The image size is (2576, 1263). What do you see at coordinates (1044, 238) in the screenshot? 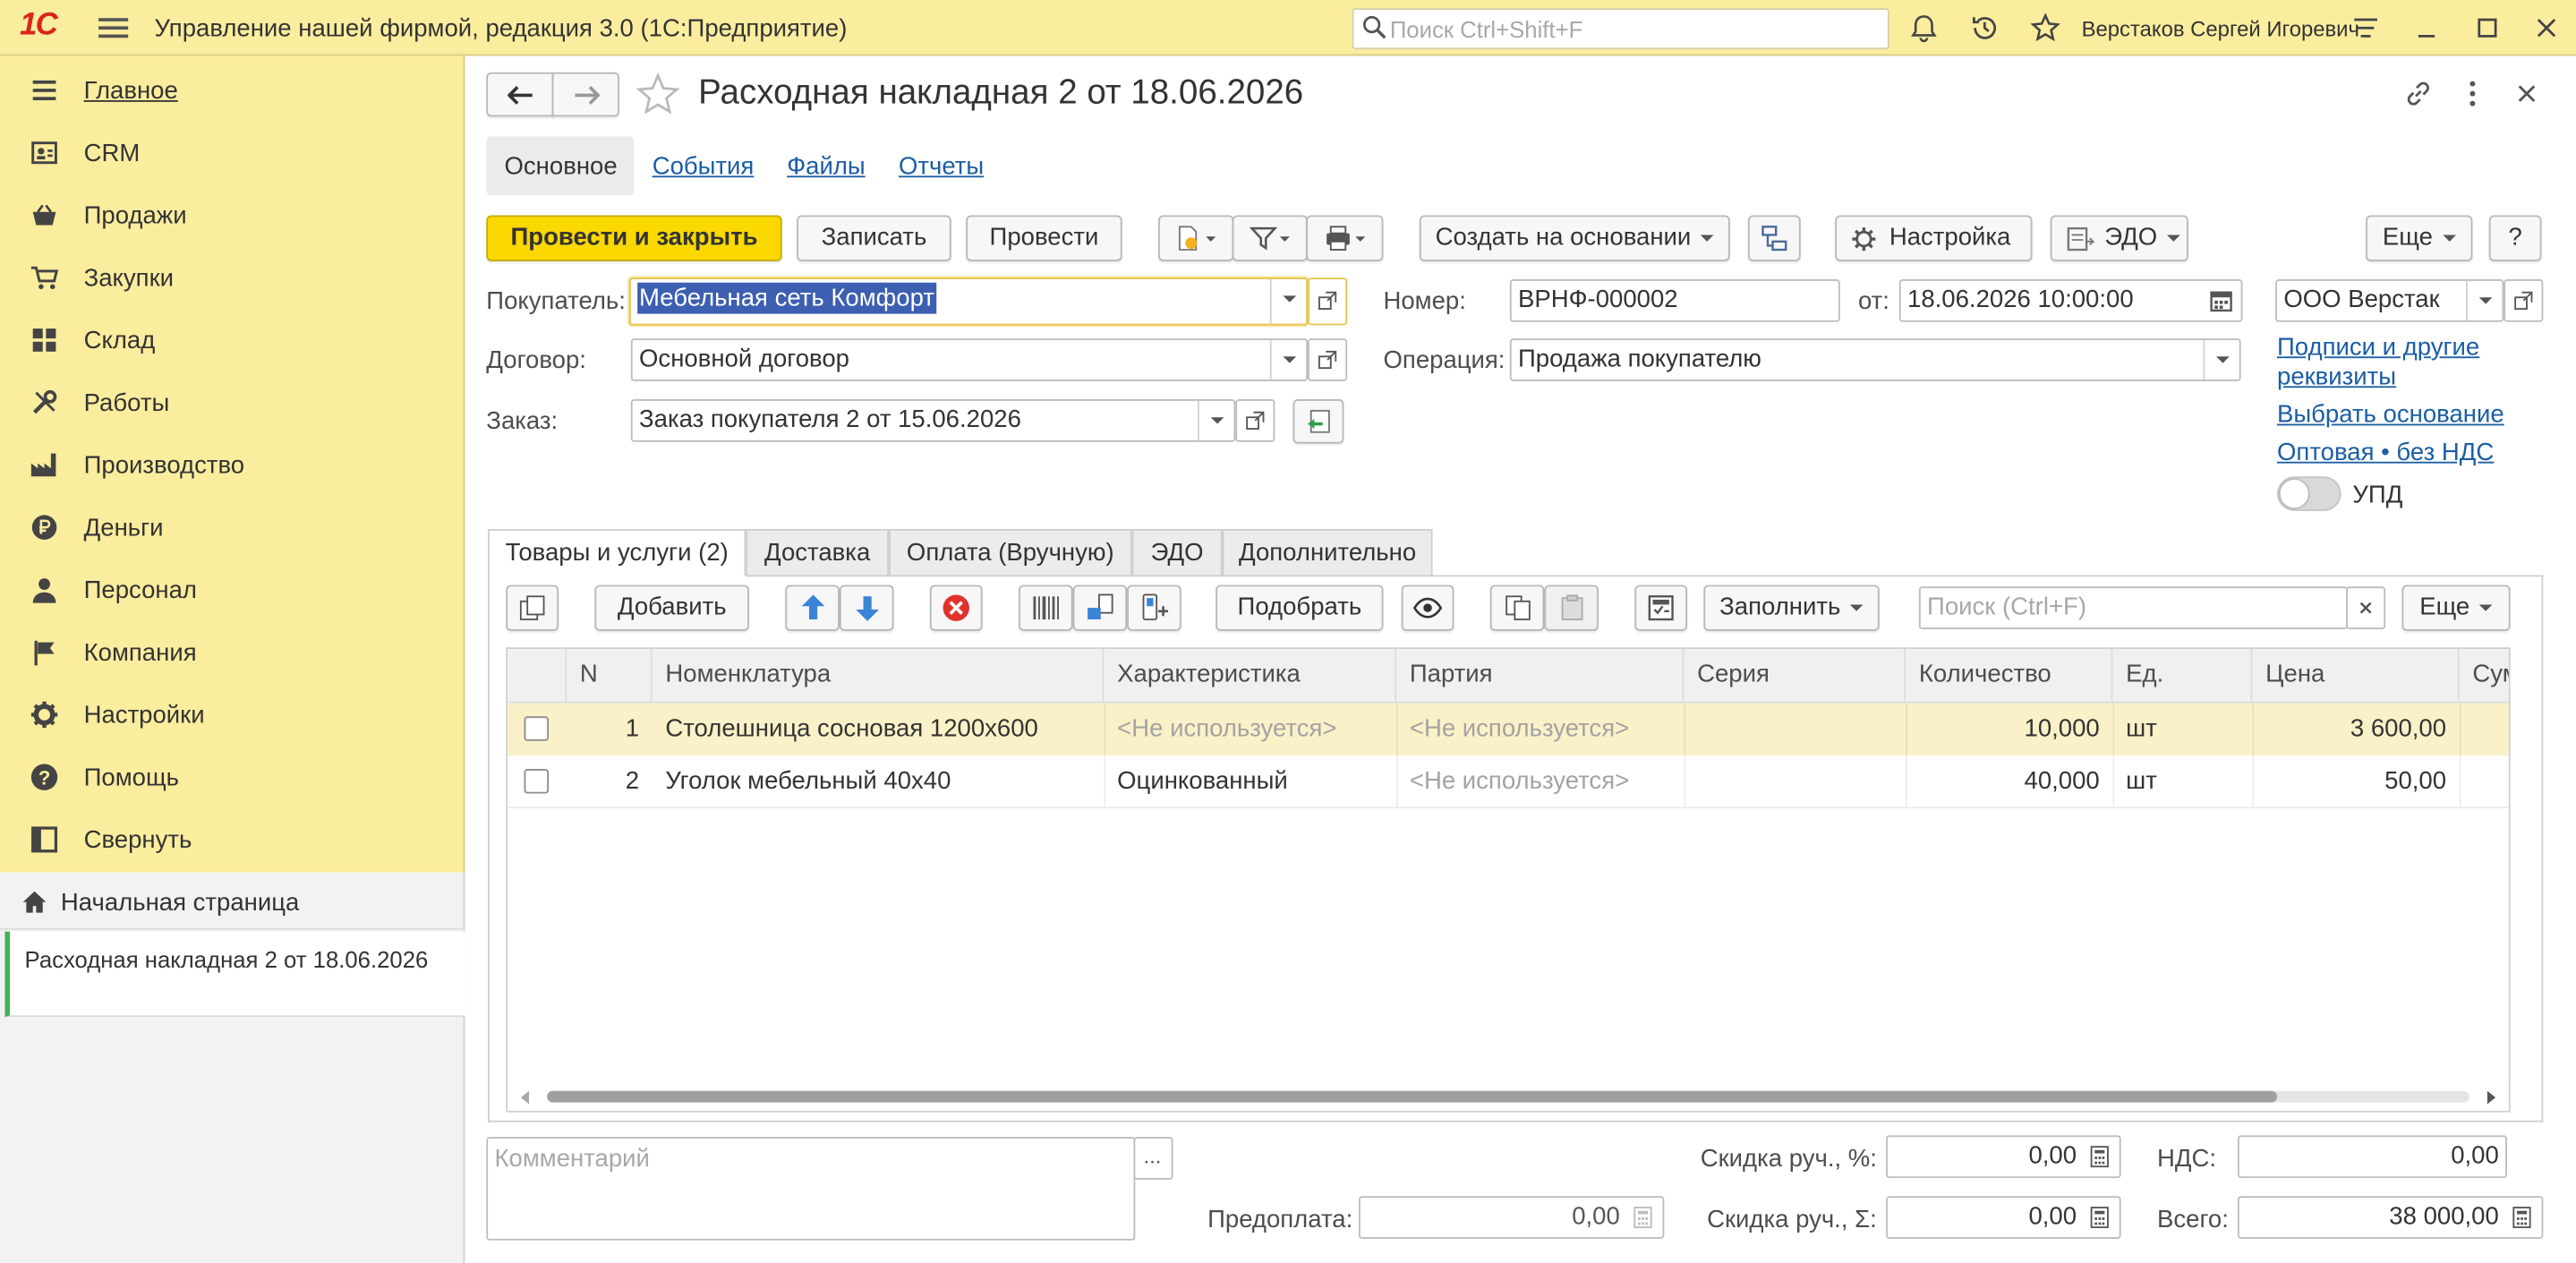
I see `post-button: Провести` at bounding box center [1044, 238].